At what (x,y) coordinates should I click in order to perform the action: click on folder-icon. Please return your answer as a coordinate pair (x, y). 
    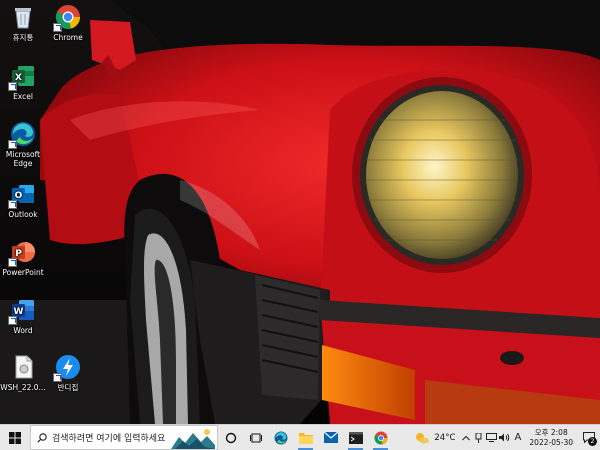
    Looking at the image, I should click on (305, 438).